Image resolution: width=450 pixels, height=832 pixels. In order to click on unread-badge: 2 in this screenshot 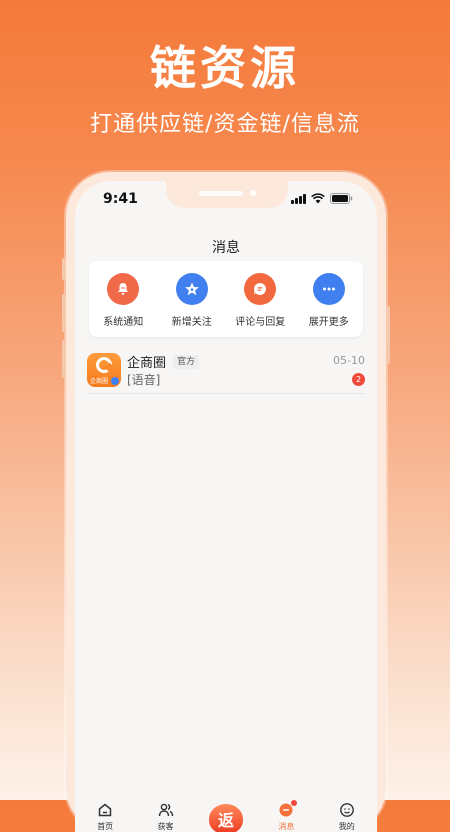, I will do `click(358, 379)`.